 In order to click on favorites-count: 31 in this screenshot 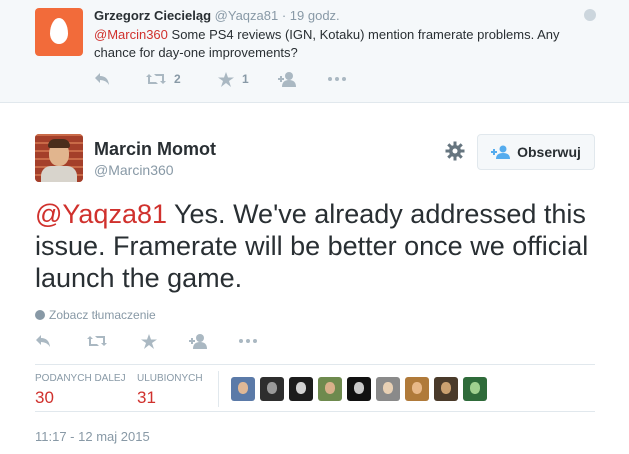, I will do `click(146, 397)`.